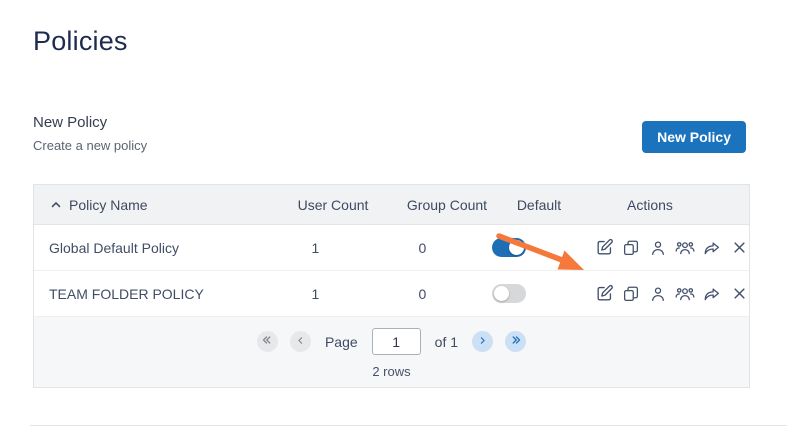 This screenshot has width=798, height=432. Describe the element at coordinates (446, 341) in the screenshot. I see `page-total-label: of 1` at that location.